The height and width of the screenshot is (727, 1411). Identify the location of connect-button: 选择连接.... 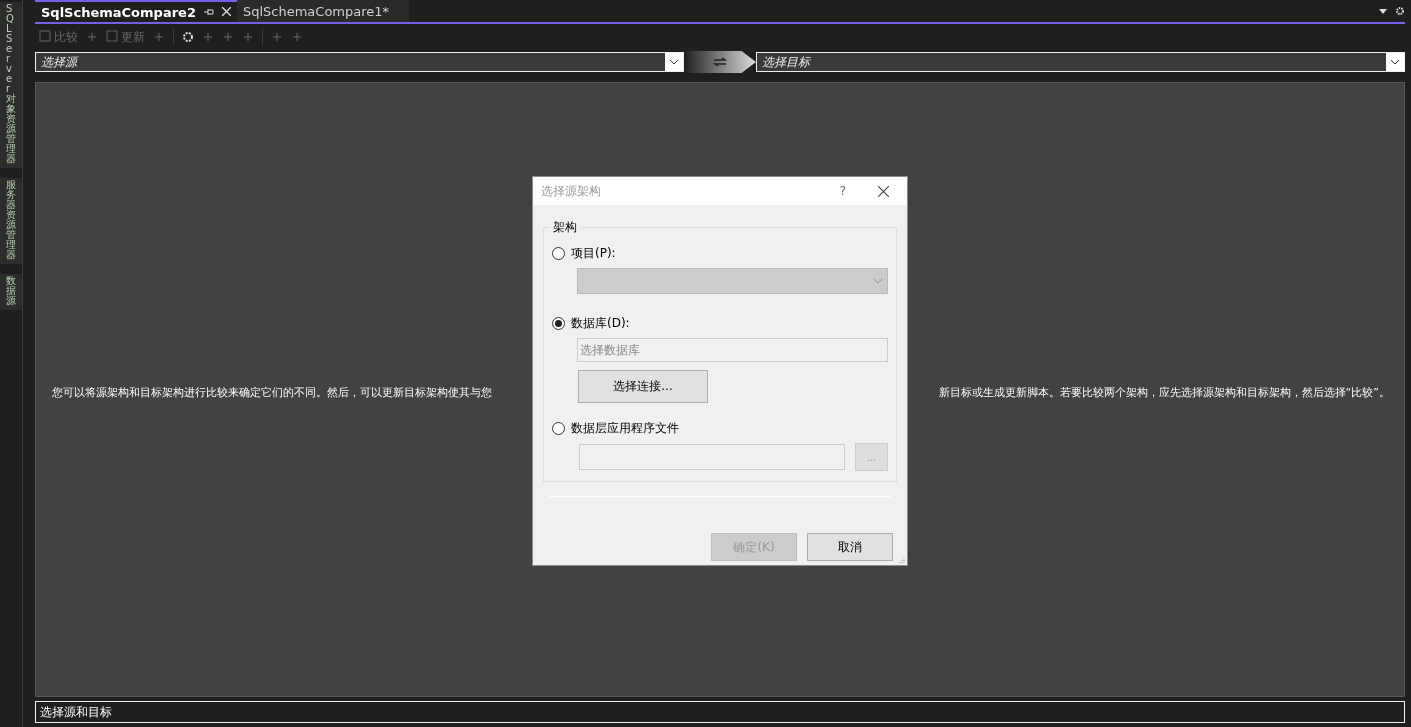
(643, 386).